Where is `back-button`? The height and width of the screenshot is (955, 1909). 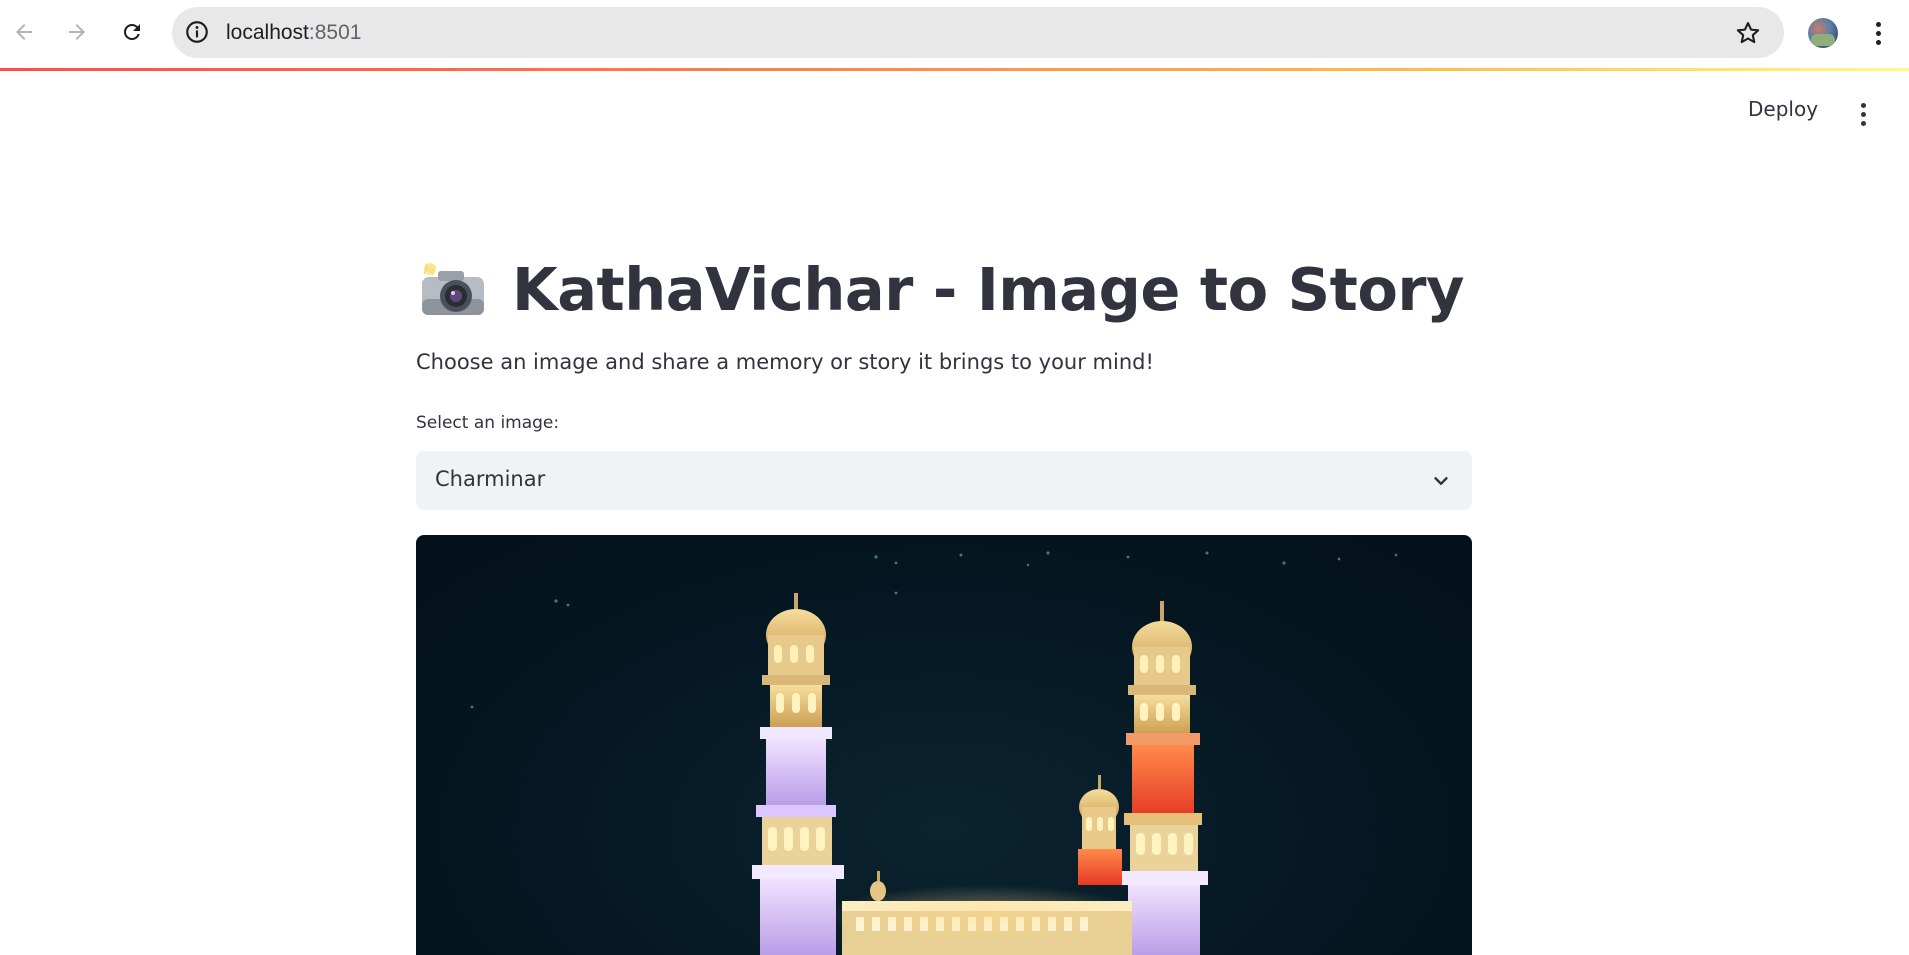 back-button is located at coordinates (24, 32).